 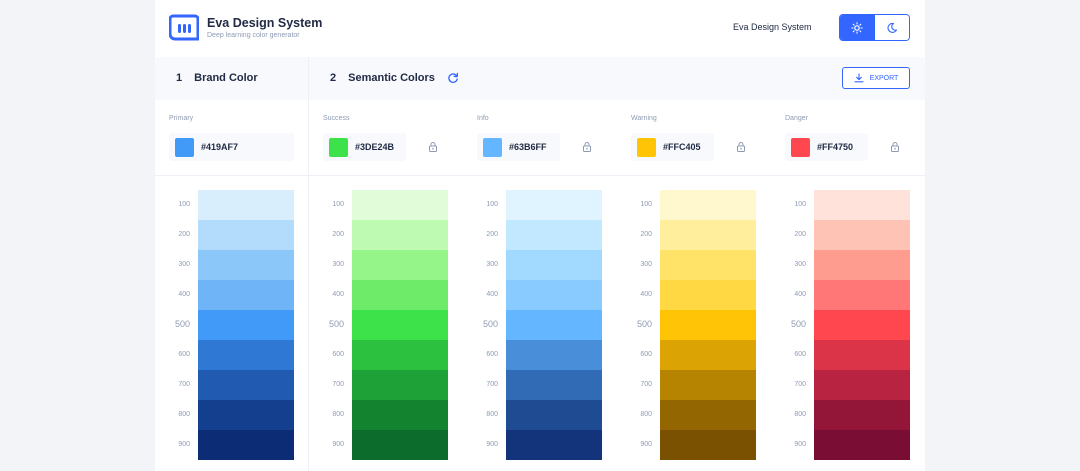 I want to click on download-icon, so click(x=859, y=78).